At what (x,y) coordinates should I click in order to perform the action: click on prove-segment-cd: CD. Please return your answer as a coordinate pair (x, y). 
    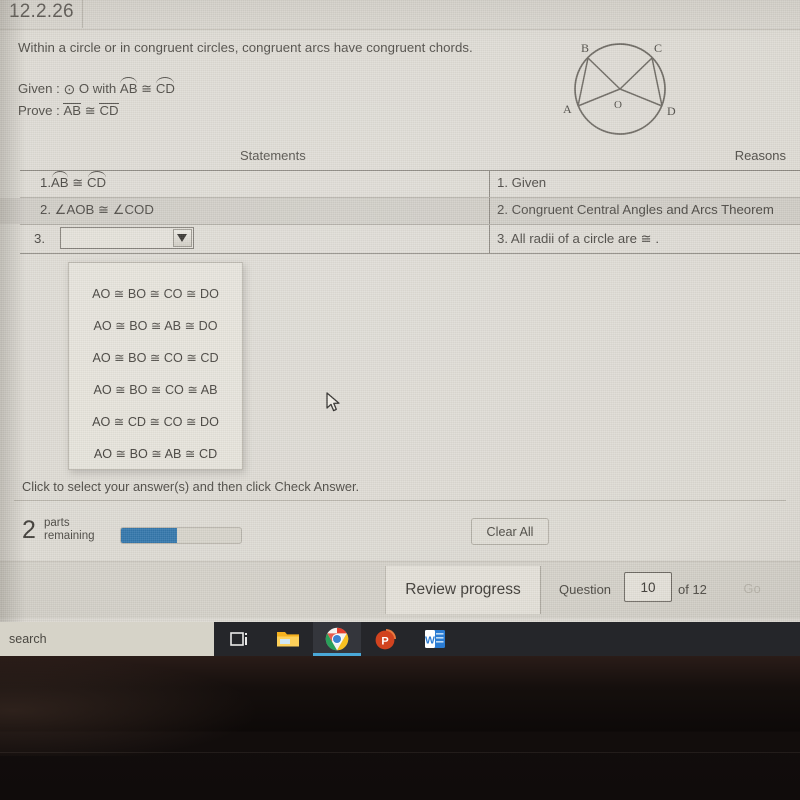
    Looking at the image, I should click on (109, 110).